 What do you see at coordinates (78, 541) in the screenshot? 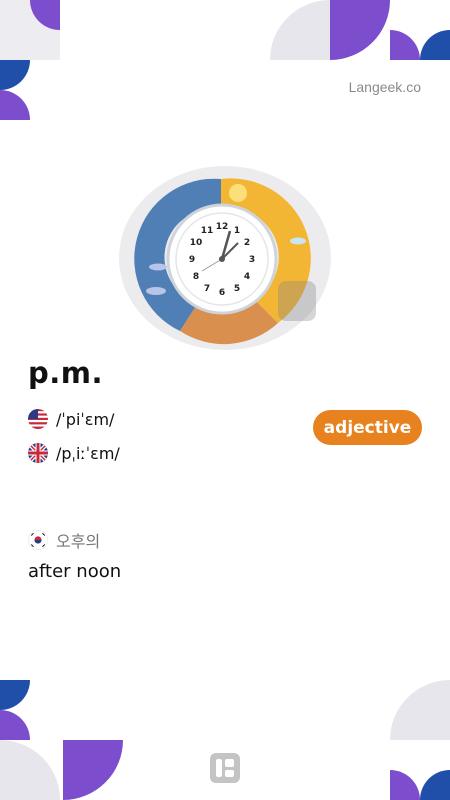
I see `translation-text: 오후의` at bounding box center [78, 541].